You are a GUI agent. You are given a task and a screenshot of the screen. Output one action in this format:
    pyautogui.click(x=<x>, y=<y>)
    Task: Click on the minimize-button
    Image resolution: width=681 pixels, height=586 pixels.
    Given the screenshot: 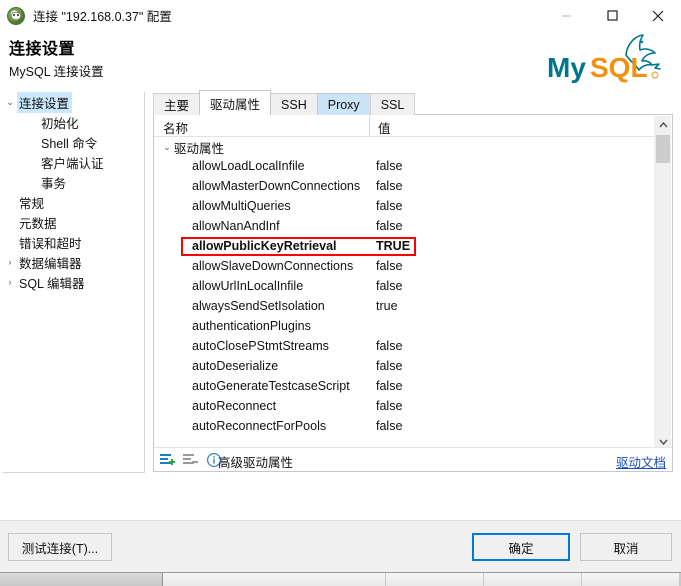 What is the action you would take?
    pyautogui.click(x=566, y=15)
    